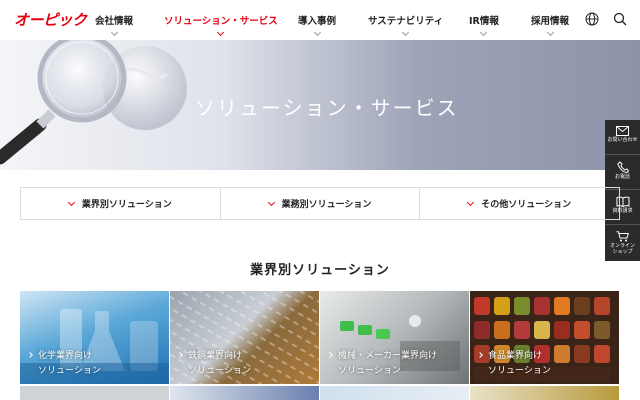 The width and height of the screenshot is (640, 400). Describe the element at coordinates (622, 177) in the screenshot. I see `side-item-label: お電話` at that location.